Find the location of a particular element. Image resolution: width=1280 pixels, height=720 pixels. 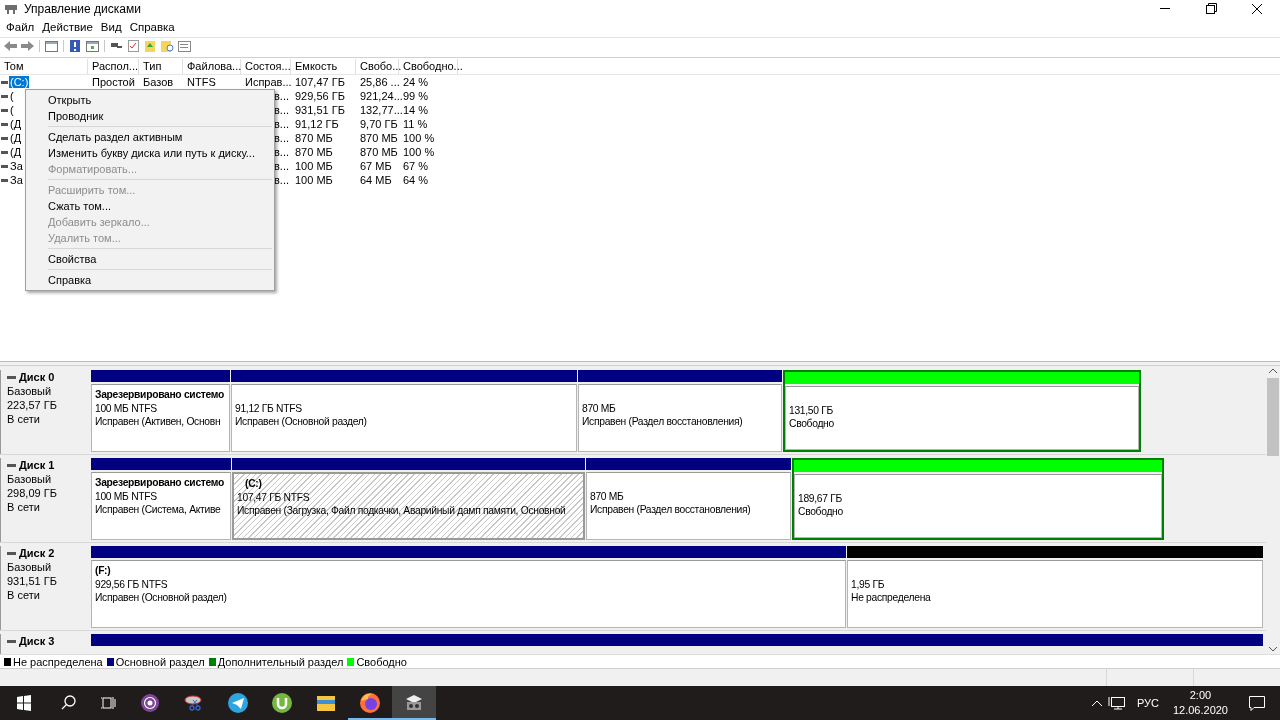

help-icon is located at coordinates (75, 46).